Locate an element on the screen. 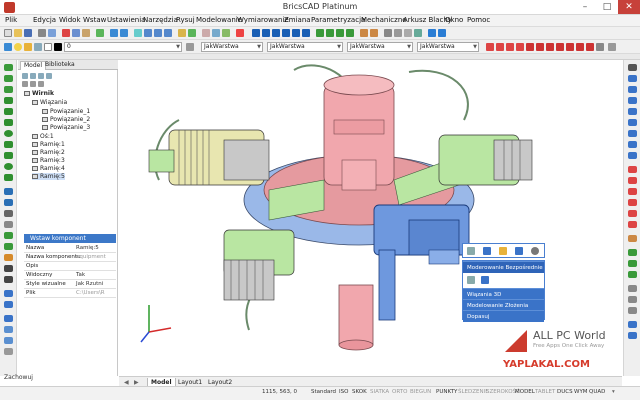 Image resolution: width=640 pixels, height=400 pixels. ucs-world-icon is located at coordinates (374, 33).